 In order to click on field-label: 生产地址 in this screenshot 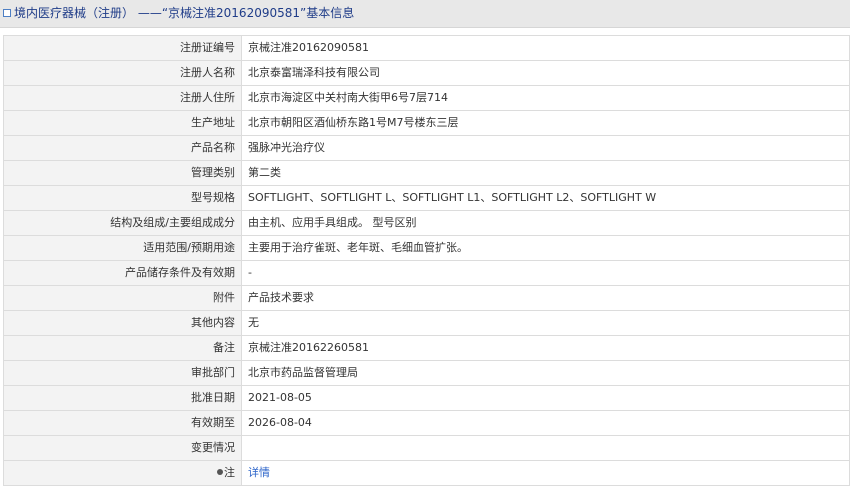, I will do `click(122, 123)`.